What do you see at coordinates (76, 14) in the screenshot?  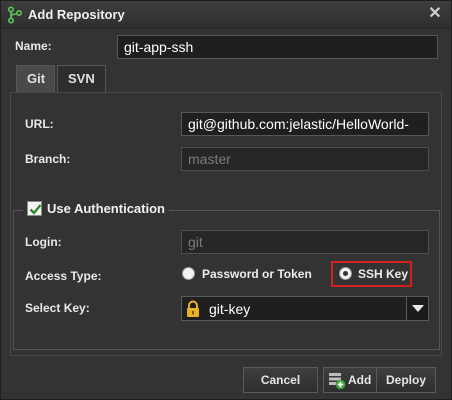 I see `dialog-title: Add Repository` at bounding box center [76, 14].